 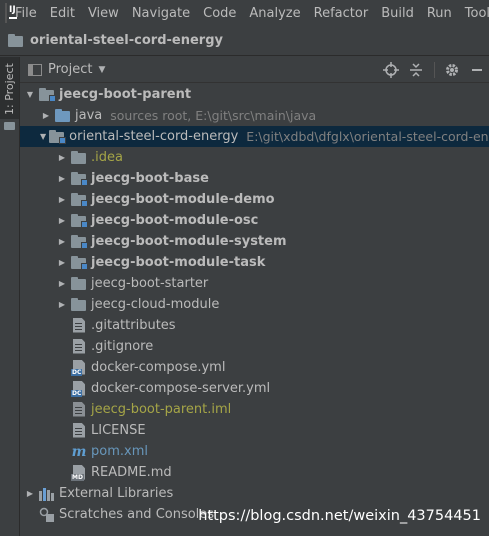 I want to click on tree-node-file: DC docker-compose.yml, so click(x=254, y=367).